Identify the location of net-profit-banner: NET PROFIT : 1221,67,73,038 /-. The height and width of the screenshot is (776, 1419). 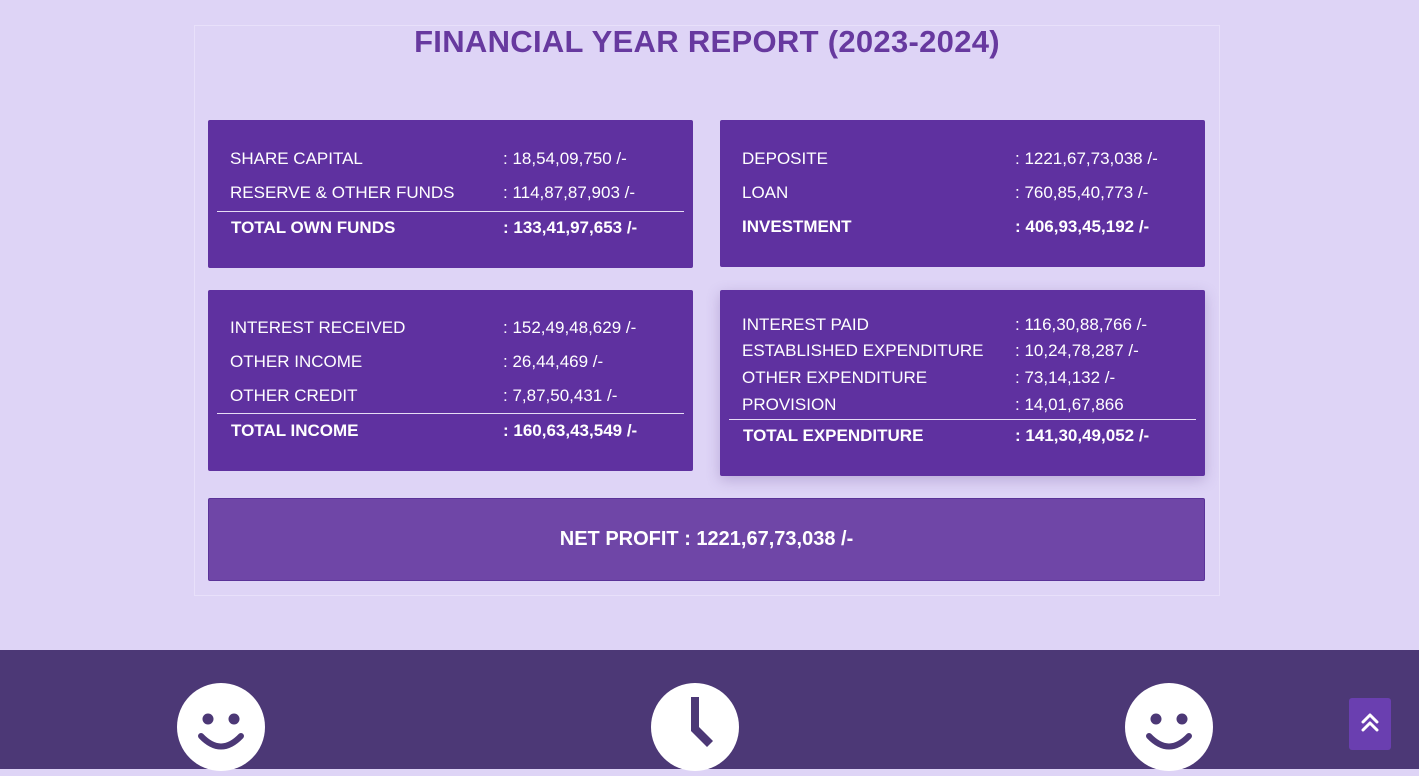
(706, 539).